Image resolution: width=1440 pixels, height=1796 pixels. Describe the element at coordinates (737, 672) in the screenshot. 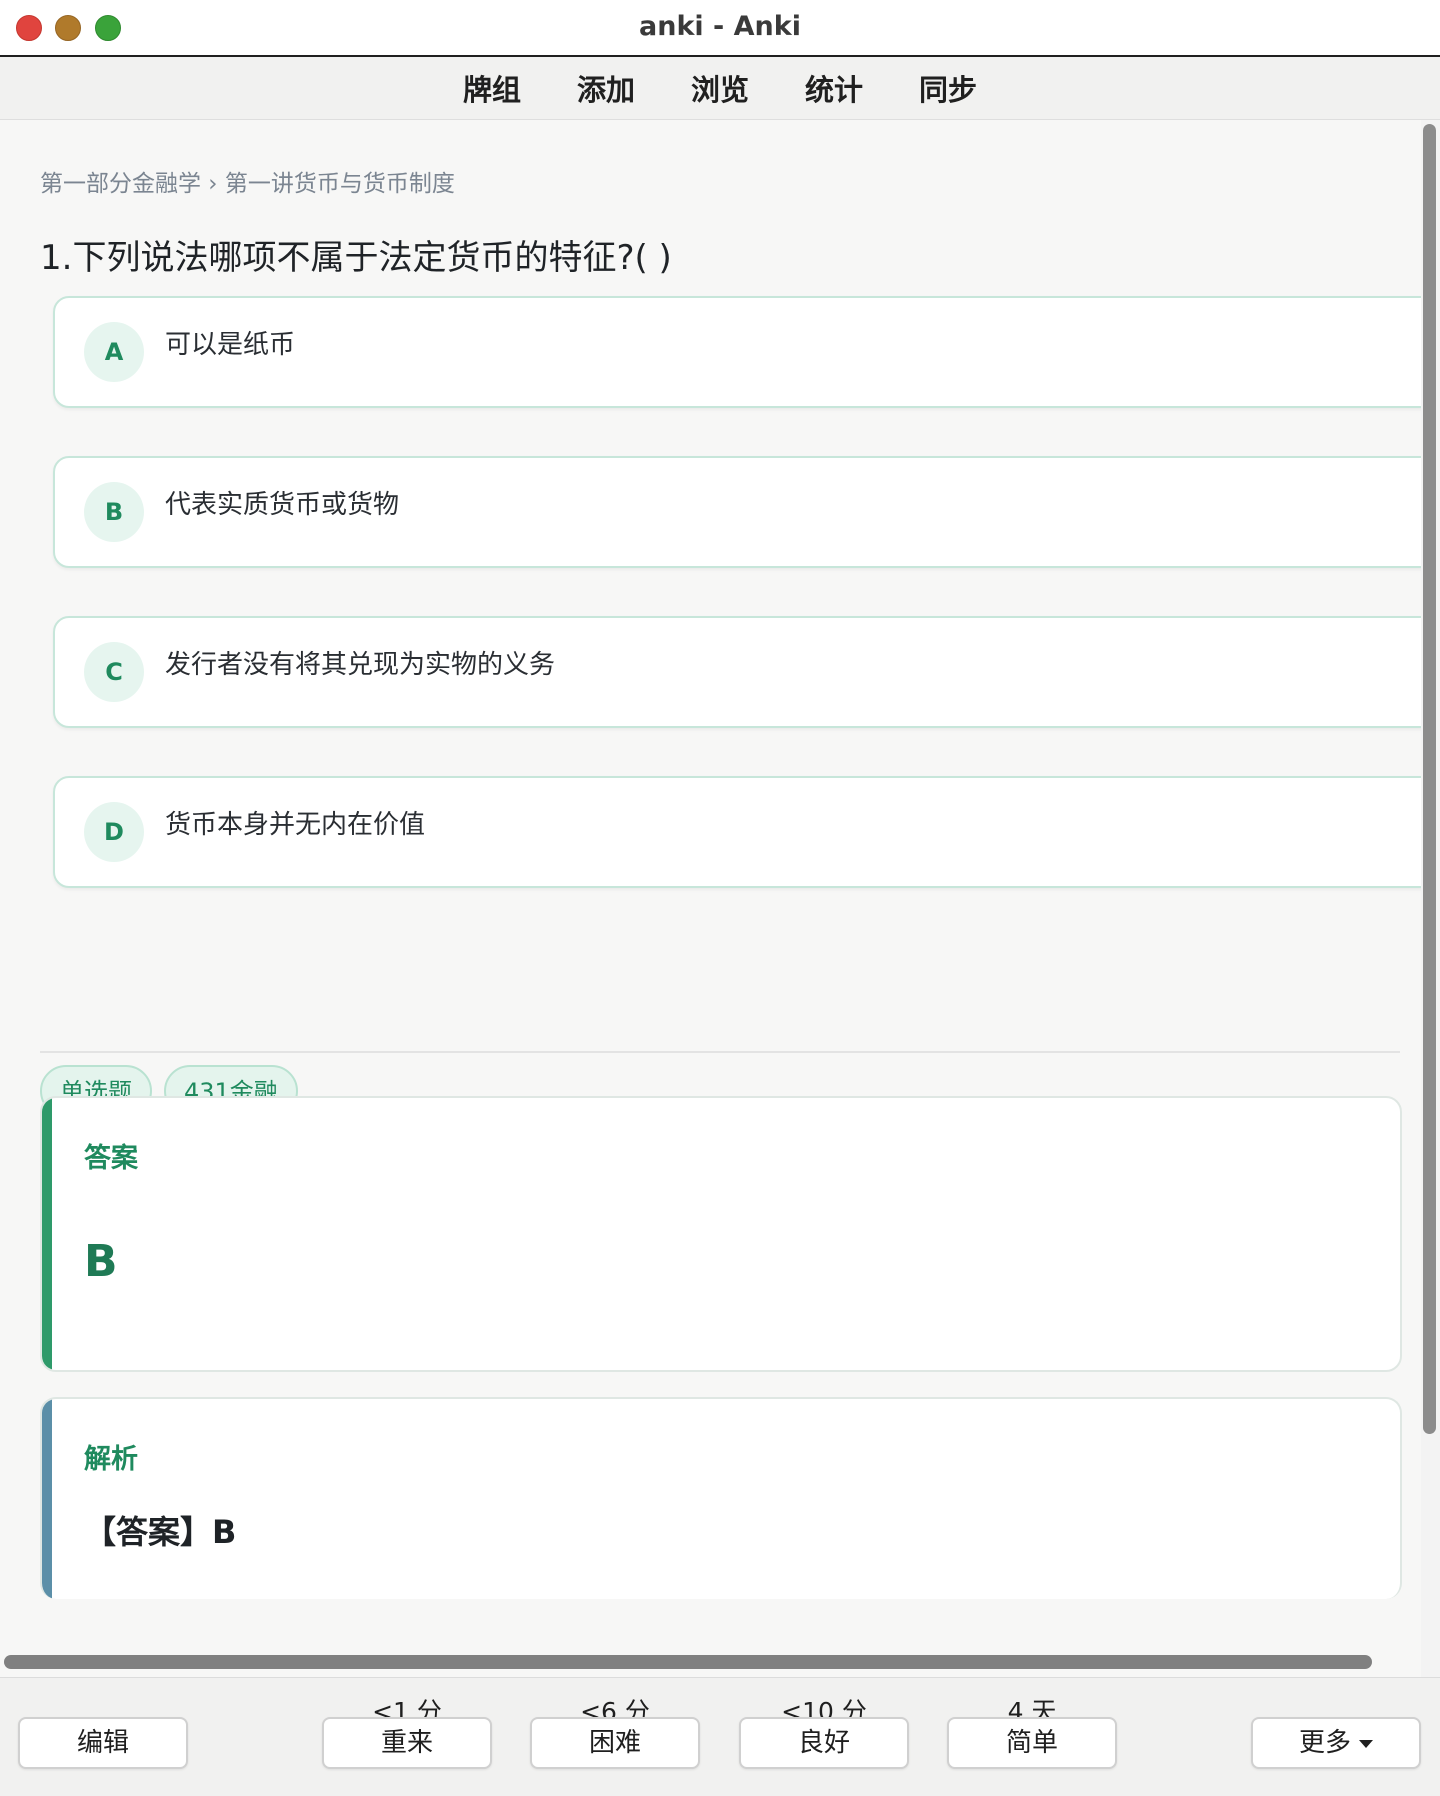

I see `option-c: C 发行者没有将其兑现为实物的义务` at that location.